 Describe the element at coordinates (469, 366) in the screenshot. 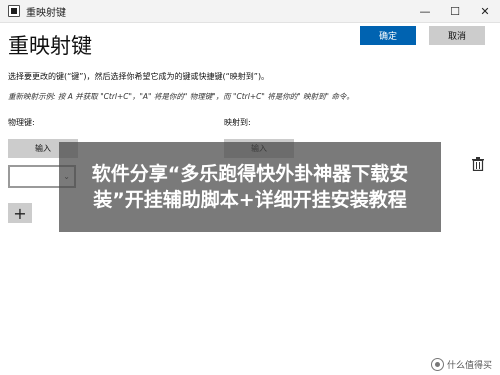

I see `watermark-text: 什么值得买` at that location.